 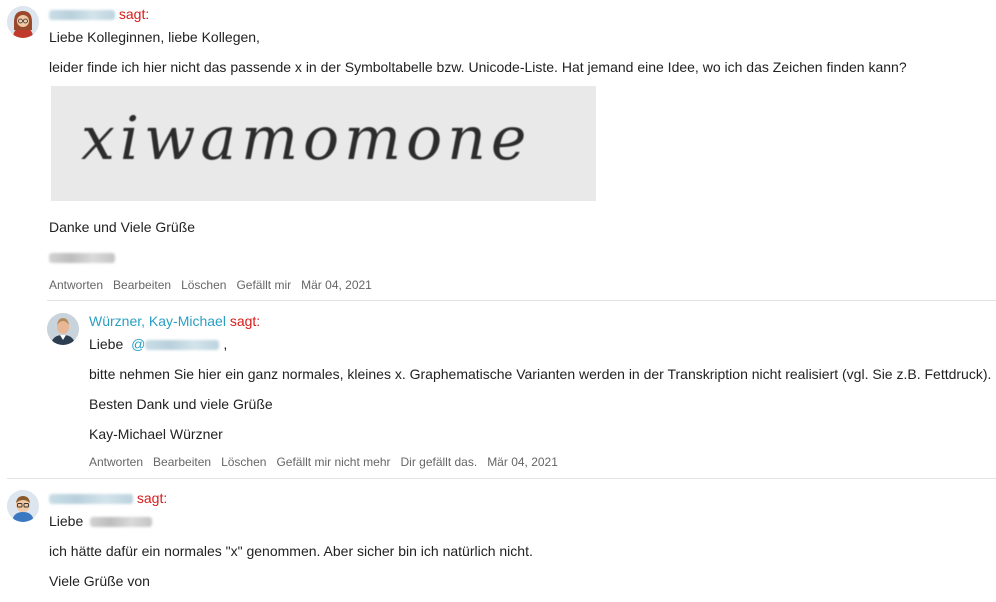 I want to click on avatar-man-photo-icon, so click(x=63, y=329).